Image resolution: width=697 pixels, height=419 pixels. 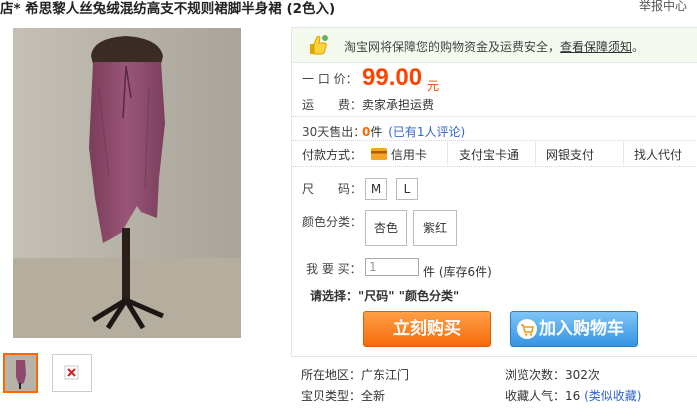 What do you see at coordinates (573, 396) in the screenshot?
I see `favorites-count: 16` at bounding box center [573, 396].